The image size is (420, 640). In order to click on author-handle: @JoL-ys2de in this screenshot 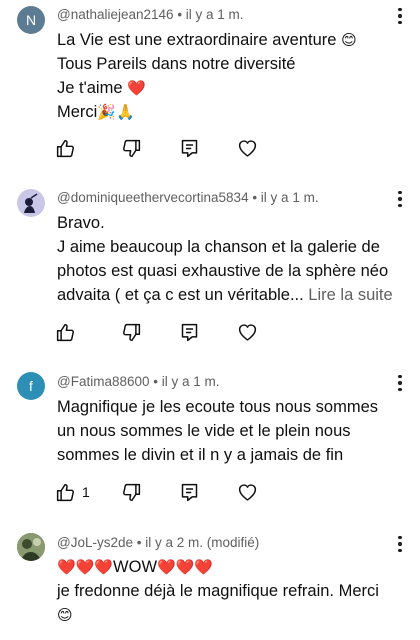, I will do `click(95, 542)`.